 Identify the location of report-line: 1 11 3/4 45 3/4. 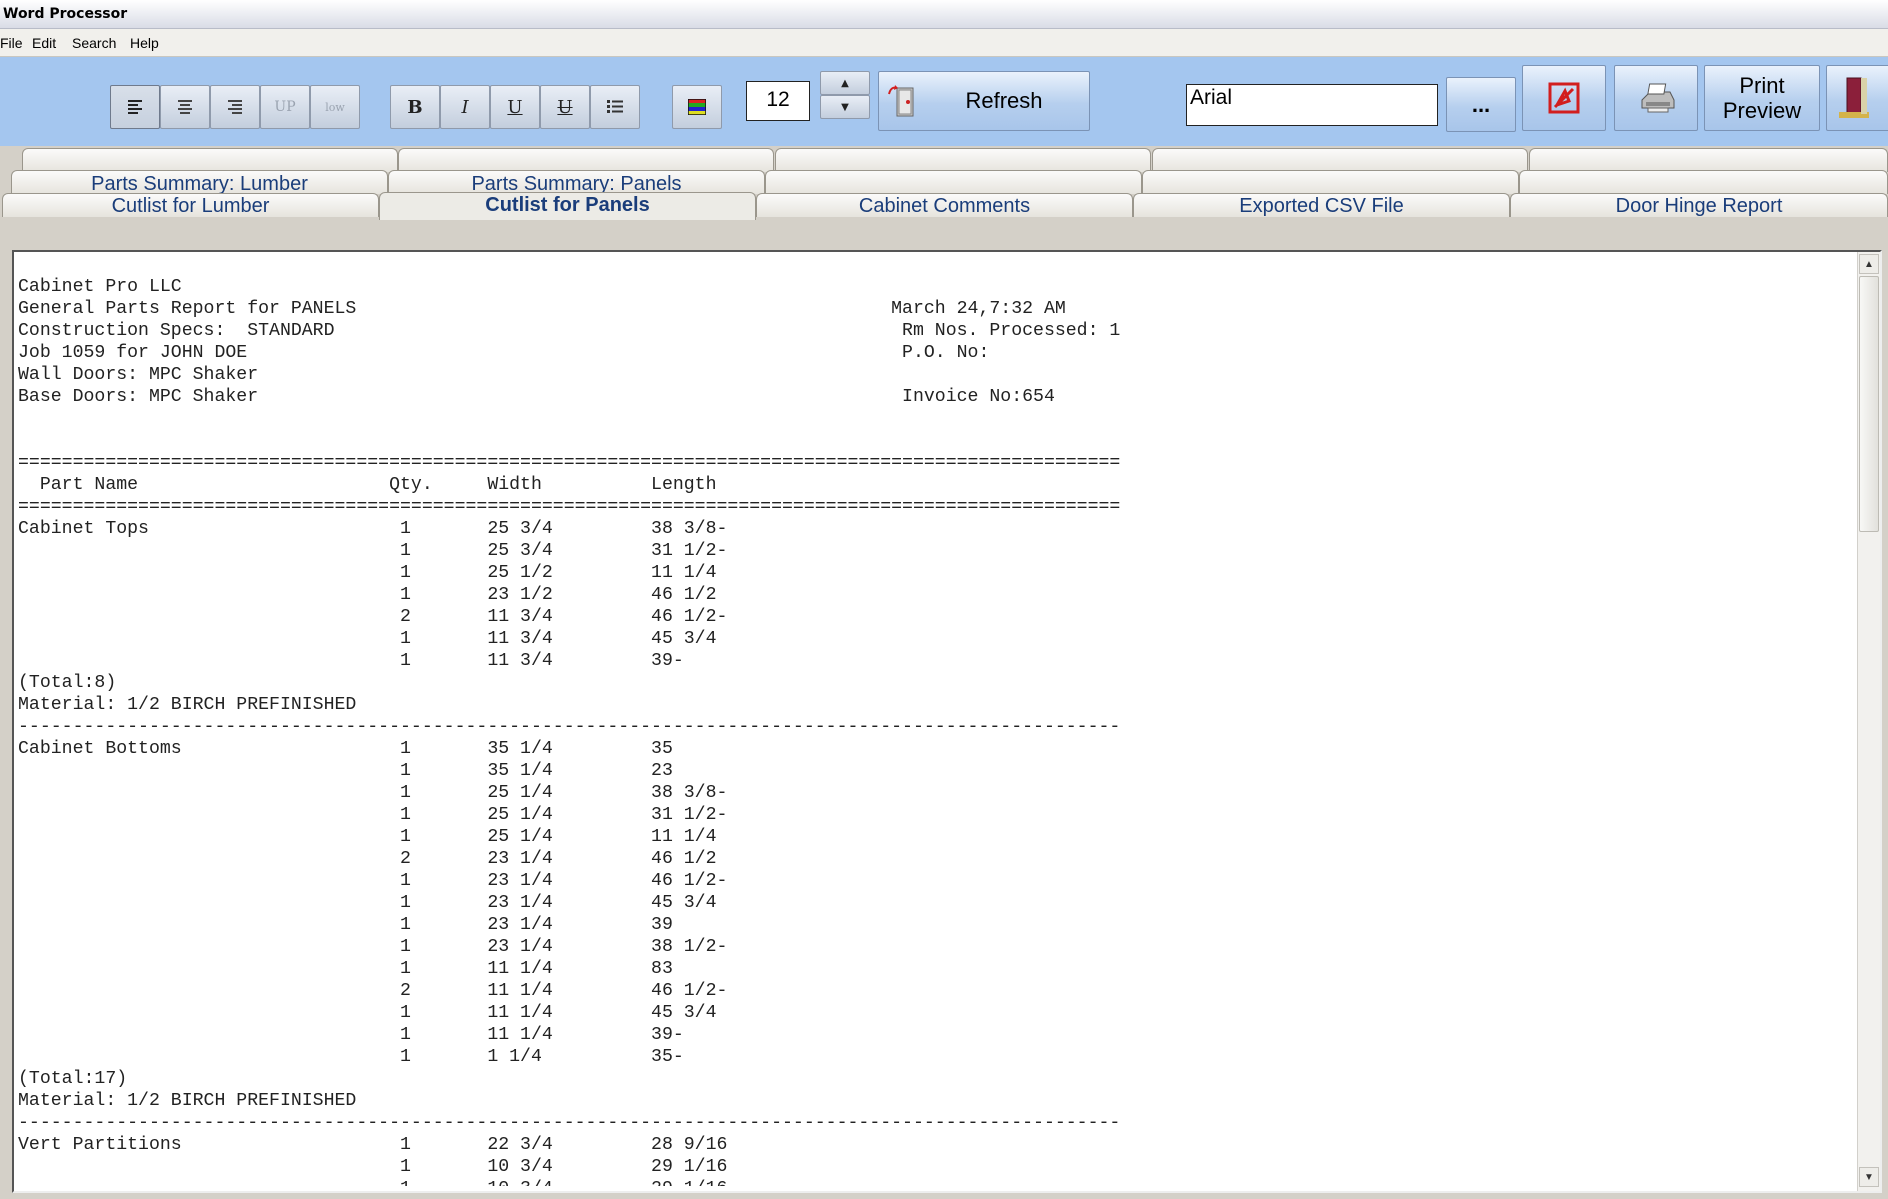
(367, 639).